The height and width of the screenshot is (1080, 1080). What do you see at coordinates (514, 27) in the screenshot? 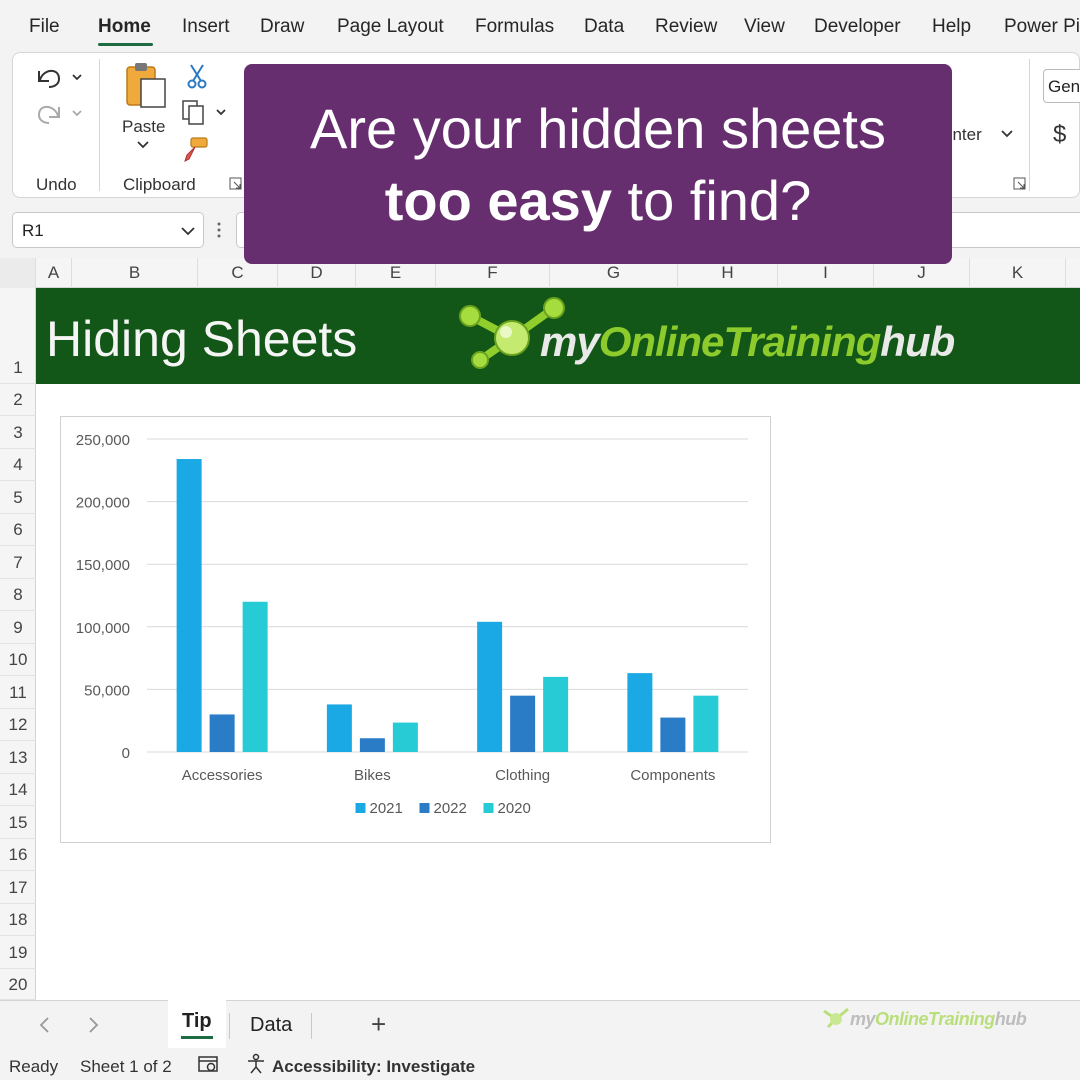
I see `menu-formulas: Formulas` at bounding box center [514, 27].